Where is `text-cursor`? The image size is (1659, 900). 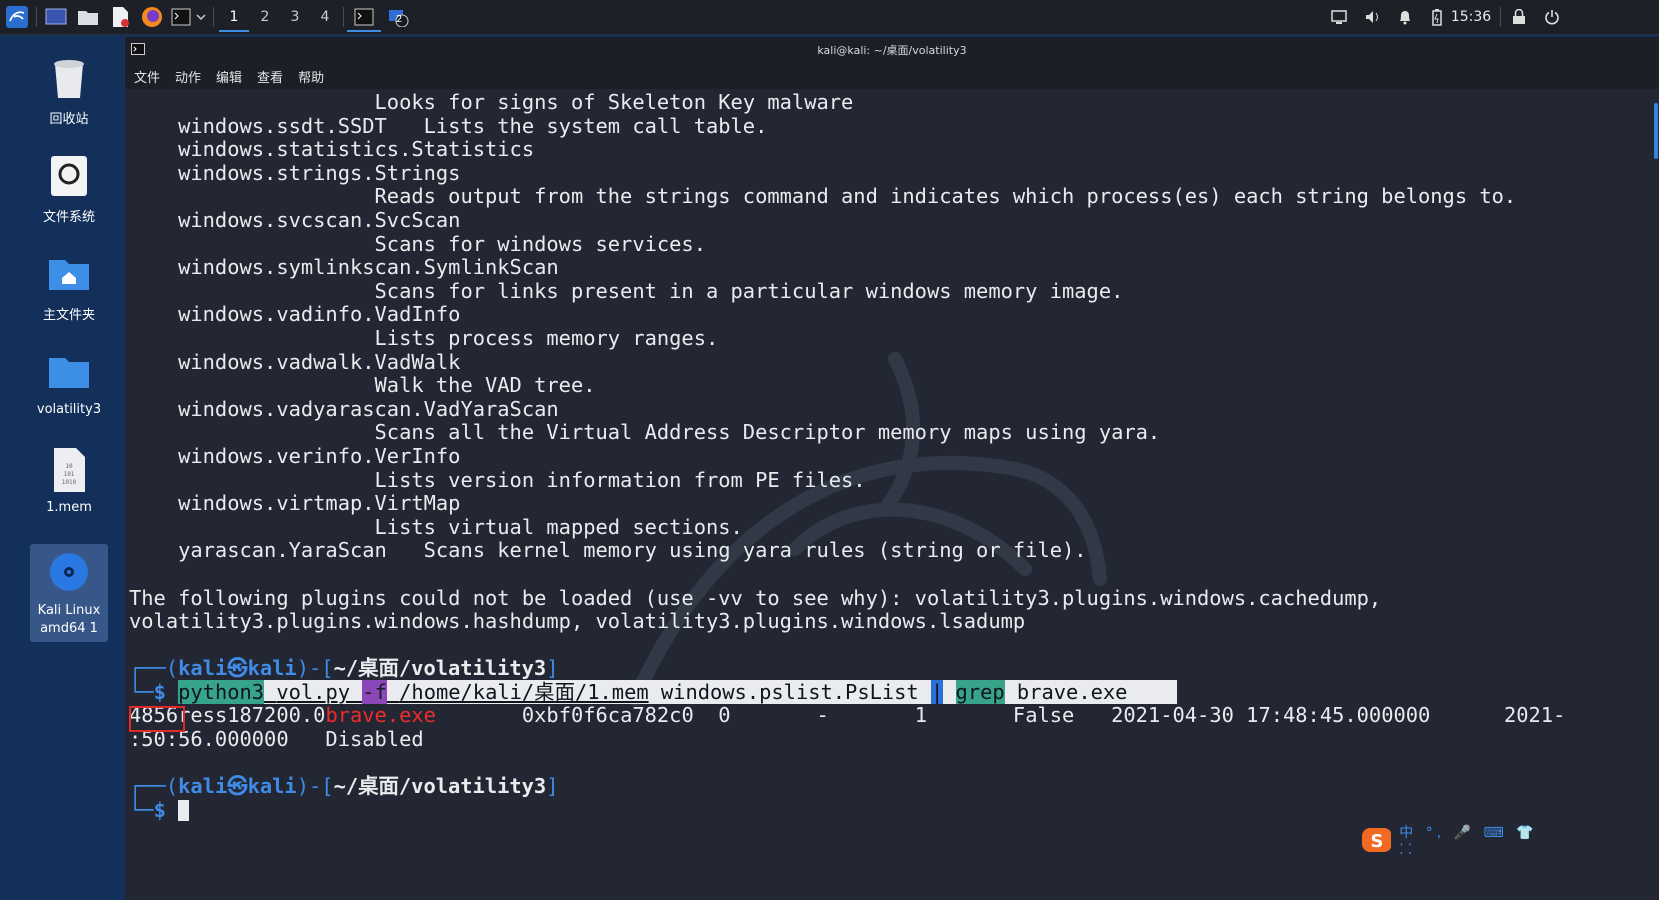
text-cursor is located at coordinates (184, 811).